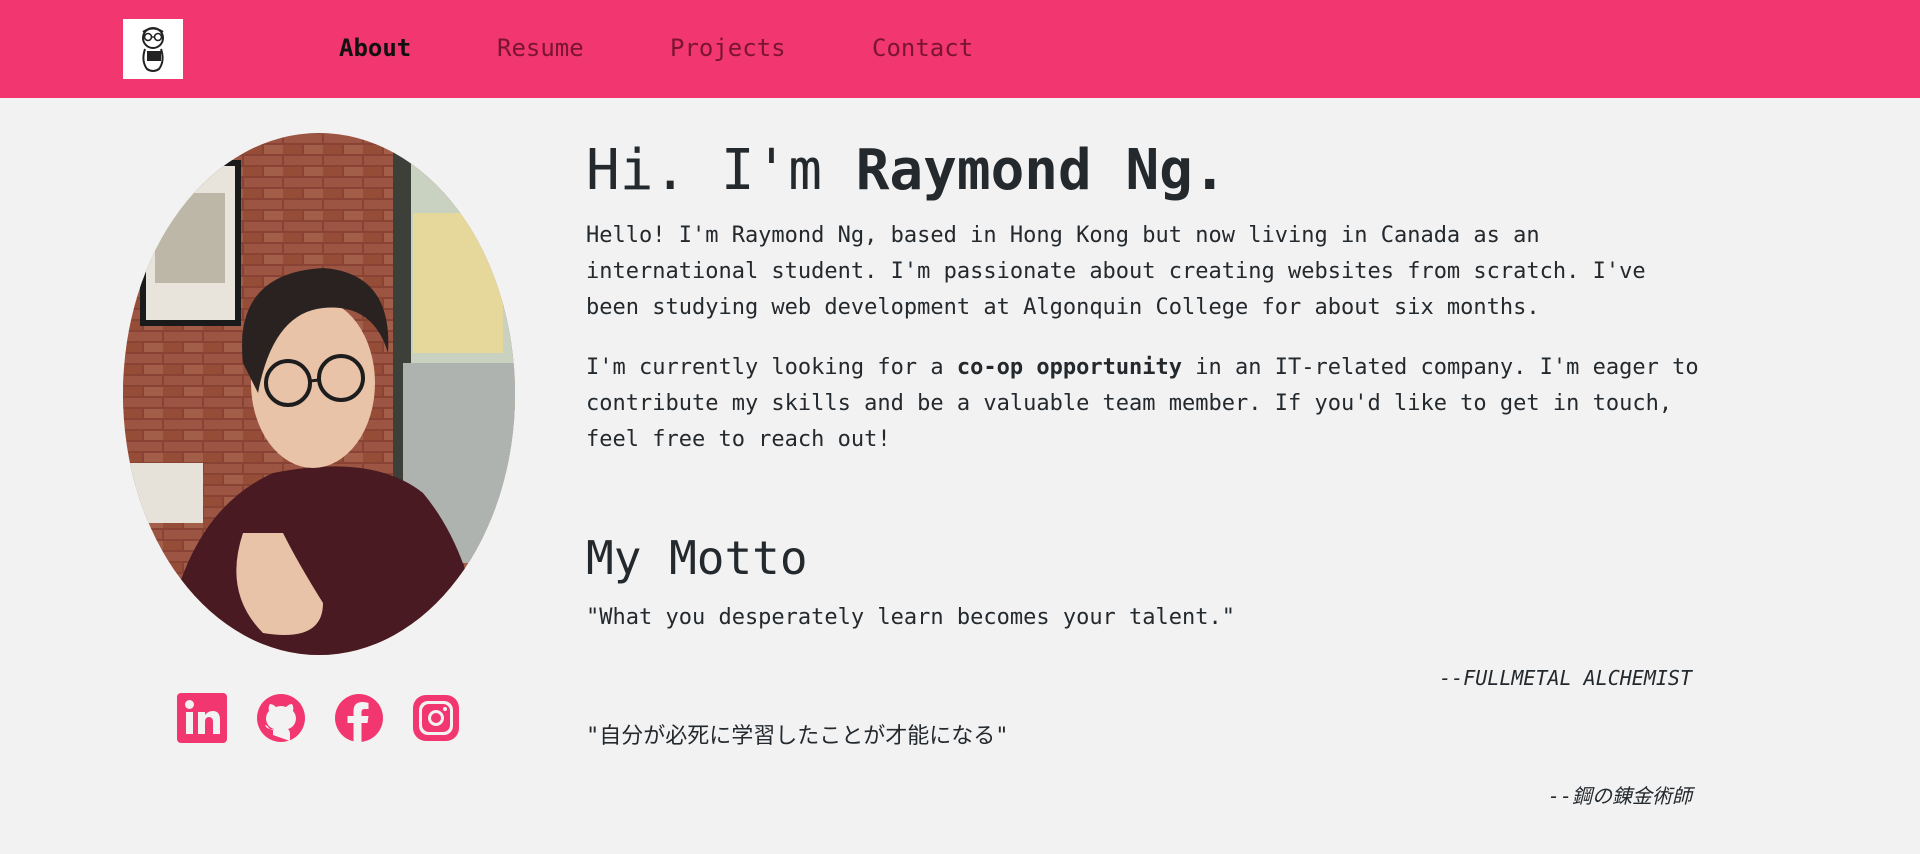  Describe the element at coordinates (797, 736) in the screenshot. I see `motto-quote-jp: "自分が必死に学習したことが才能になる"` at that location.